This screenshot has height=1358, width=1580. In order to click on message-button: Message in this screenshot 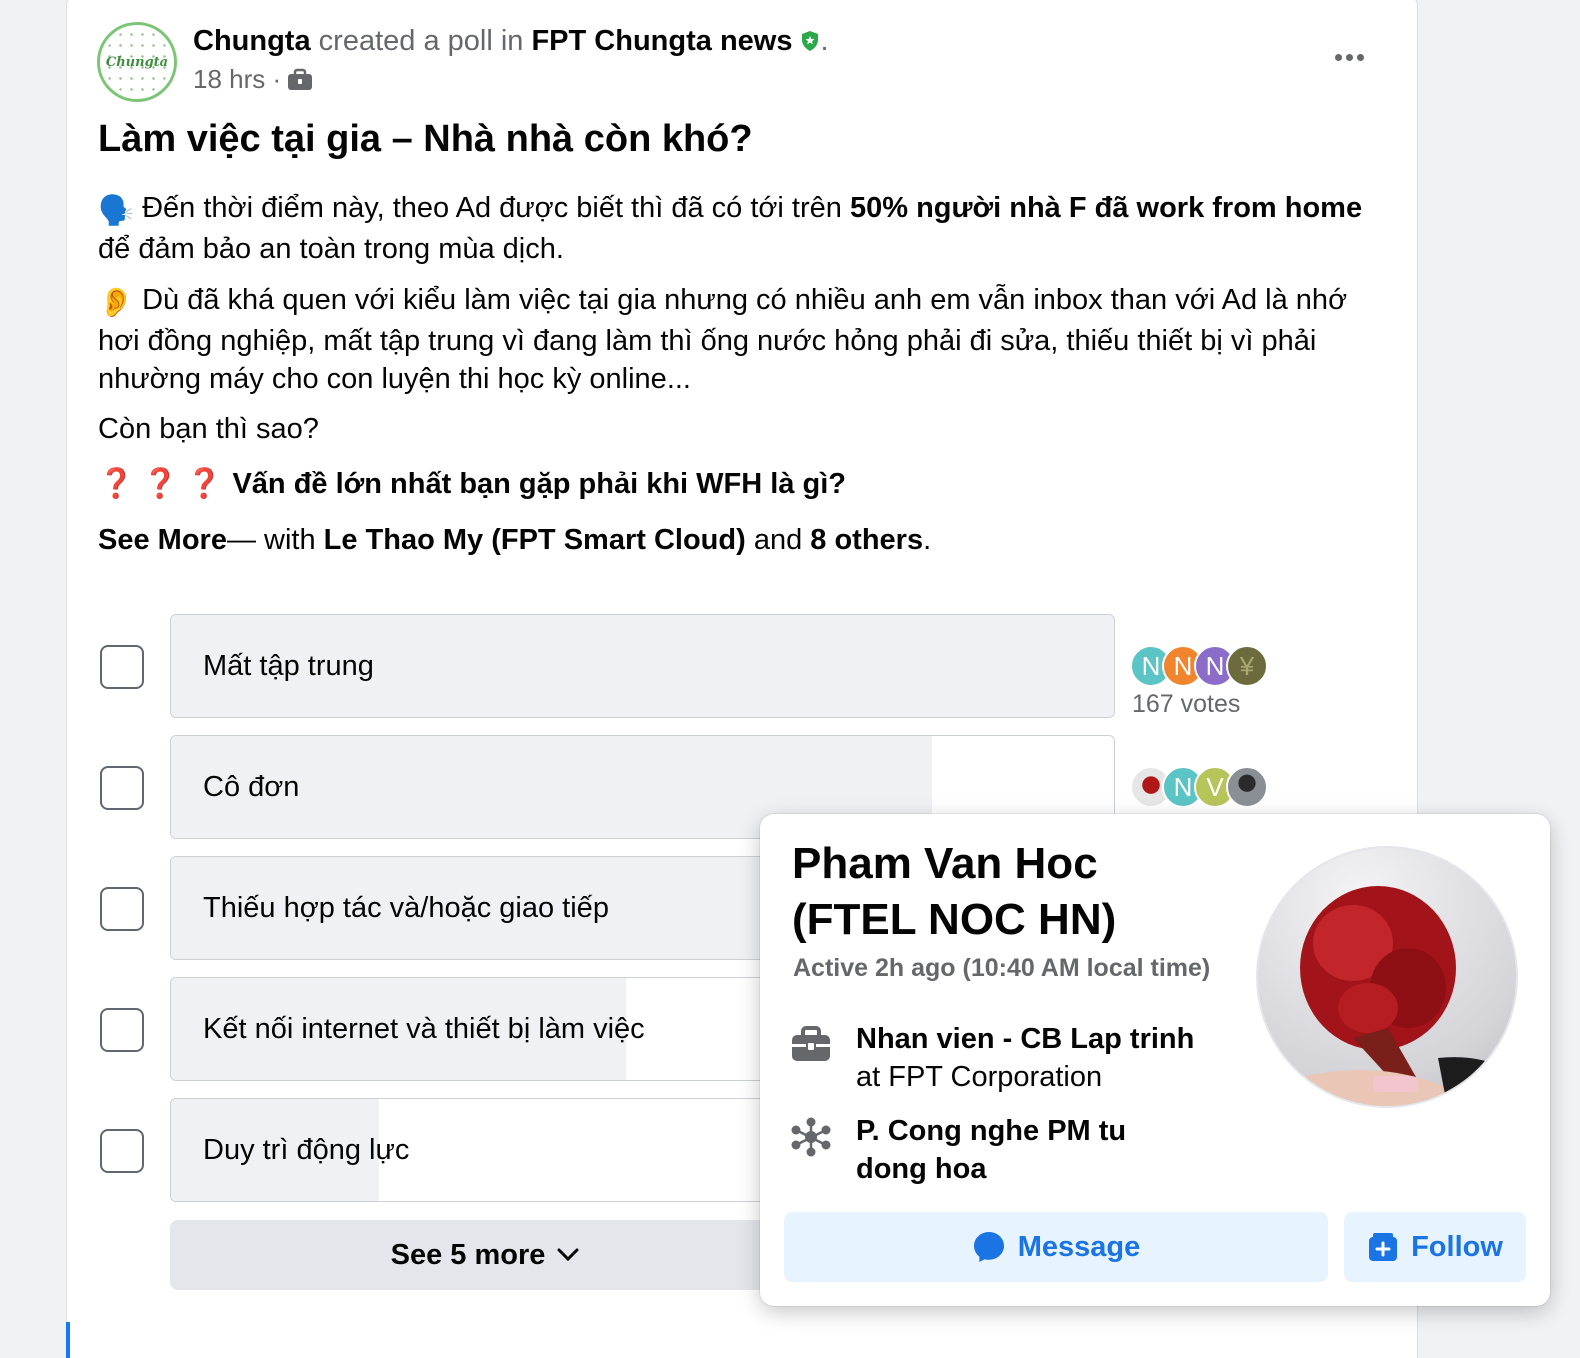, I will do `click(1056, 1247)`.